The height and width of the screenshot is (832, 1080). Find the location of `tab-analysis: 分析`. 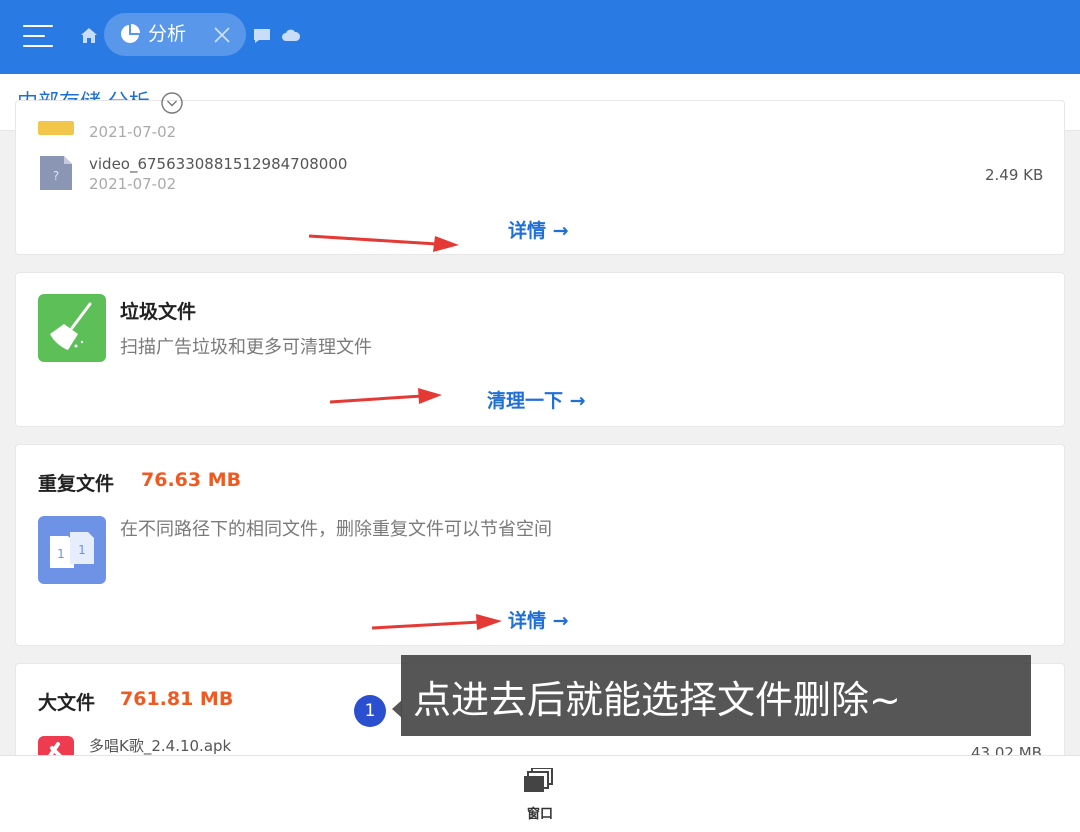

tab-analysis: 分析 is located at coordinates (175, 34).